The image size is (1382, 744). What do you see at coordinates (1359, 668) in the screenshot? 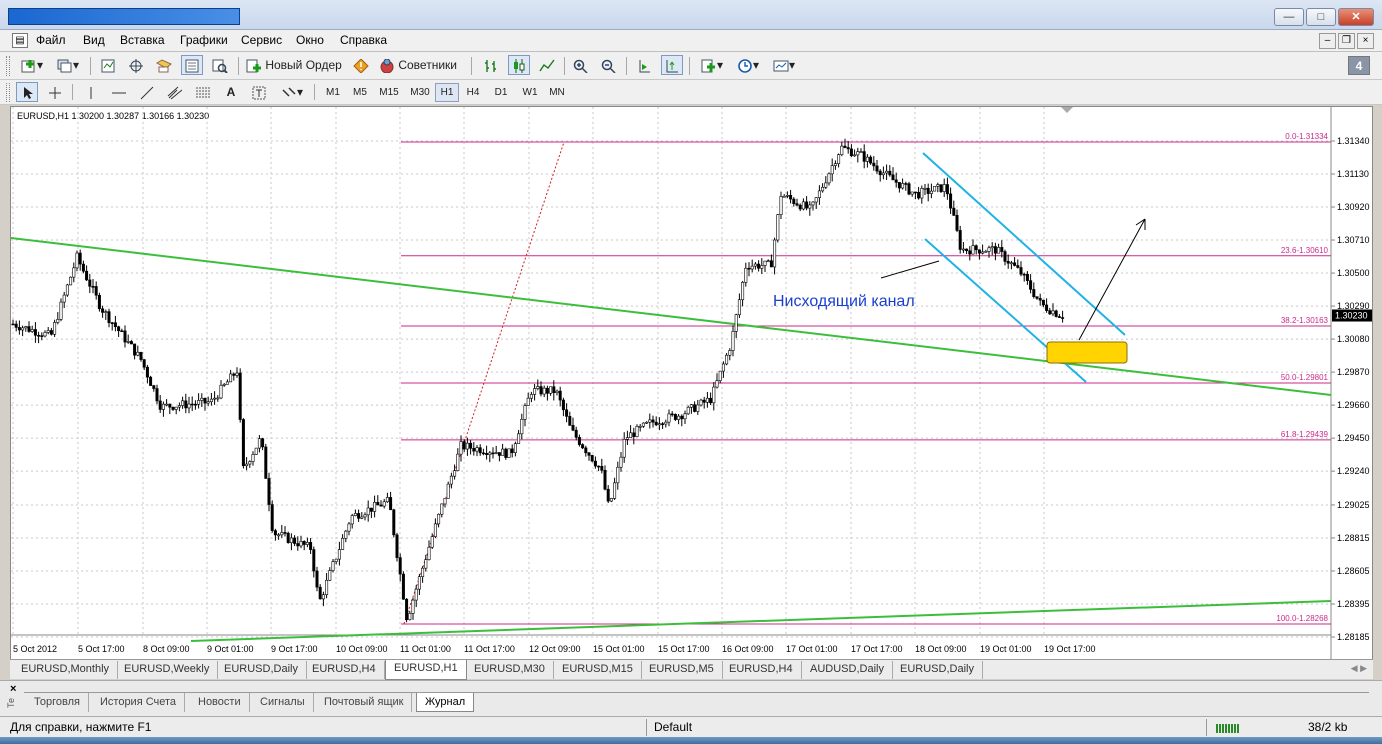
I see `tab-scroll-arrows: ◀ ▶` at bounding box center [1359, 668].